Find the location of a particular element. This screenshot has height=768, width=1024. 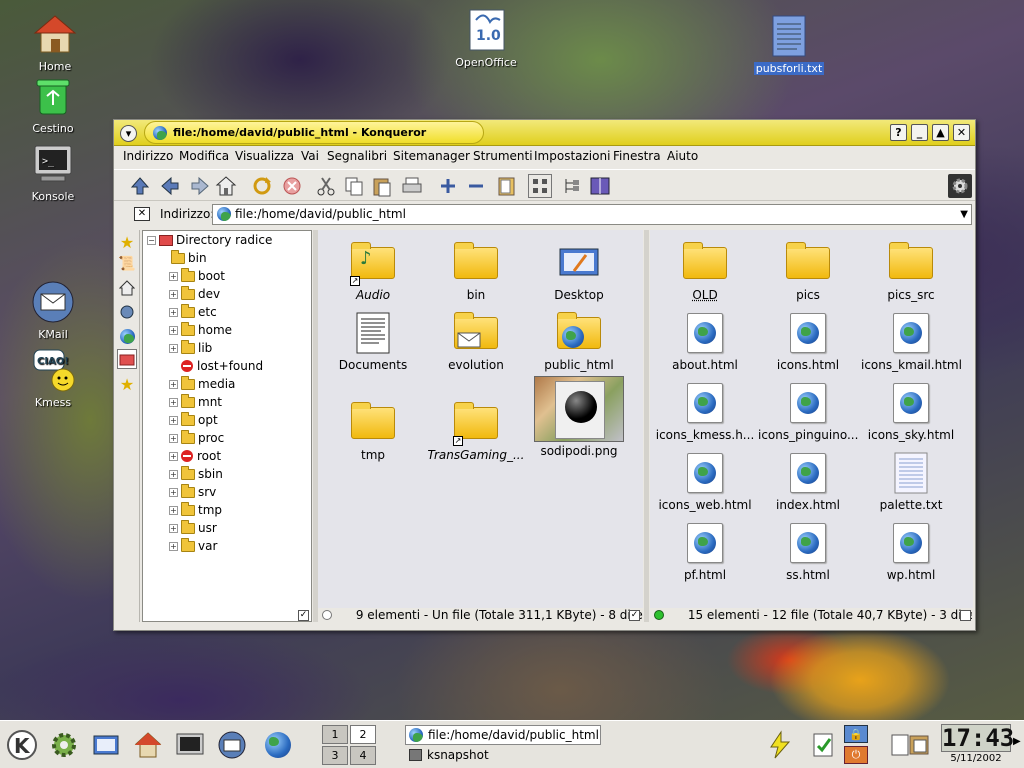

services-globe-icon is located at coordinates (127, 336).